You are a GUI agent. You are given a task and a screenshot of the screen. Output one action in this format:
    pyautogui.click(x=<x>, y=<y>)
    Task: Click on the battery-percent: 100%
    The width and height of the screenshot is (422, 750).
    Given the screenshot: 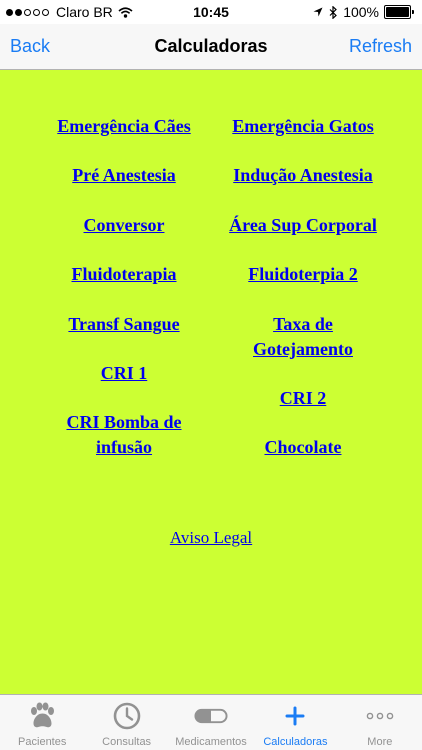 What is the action you would take?
    pyautogui.click(x=361, y=12)
    